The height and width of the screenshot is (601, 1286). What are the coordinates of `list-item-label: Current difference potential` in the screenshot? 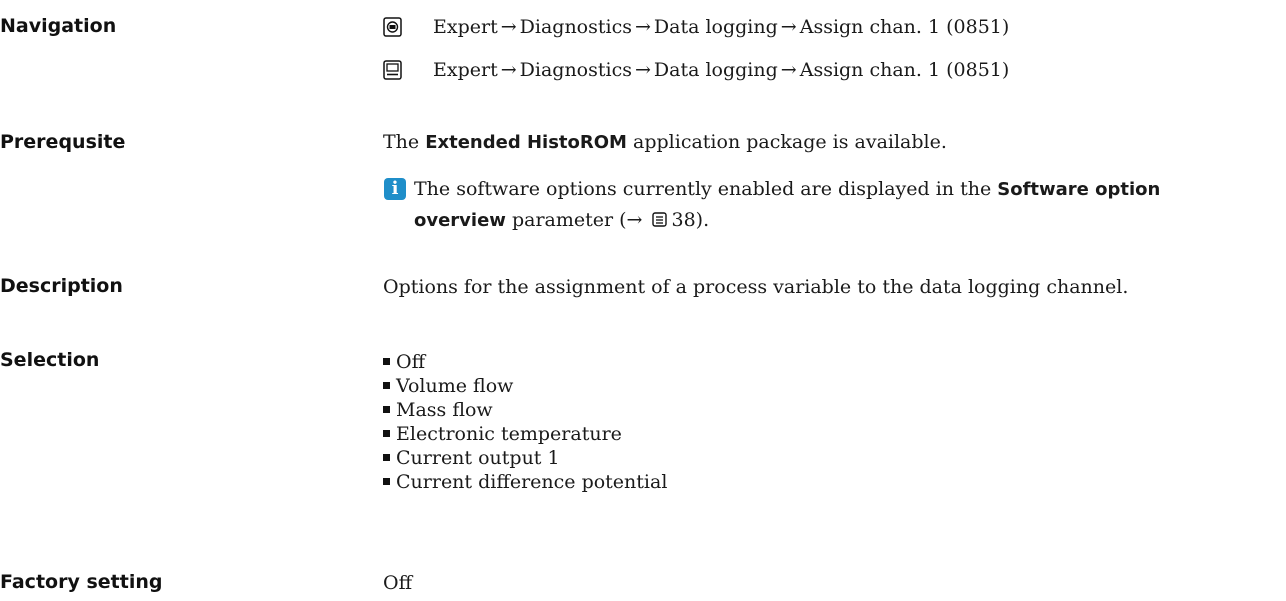 It's located at (532, 482).